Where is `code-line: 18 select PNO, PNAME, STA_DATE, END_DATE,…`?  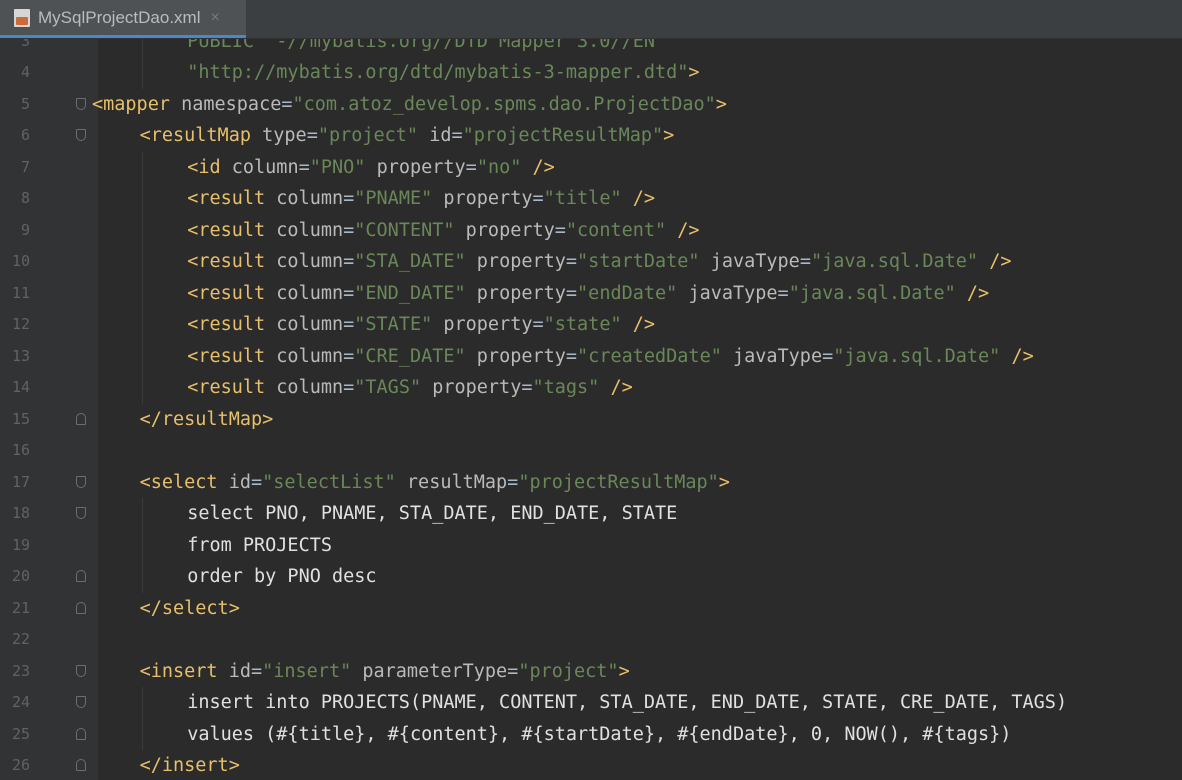 code-line: 18 select PNO, PNAME, STA_DATE, END_DATE,… is located at coordinates (591, 514).